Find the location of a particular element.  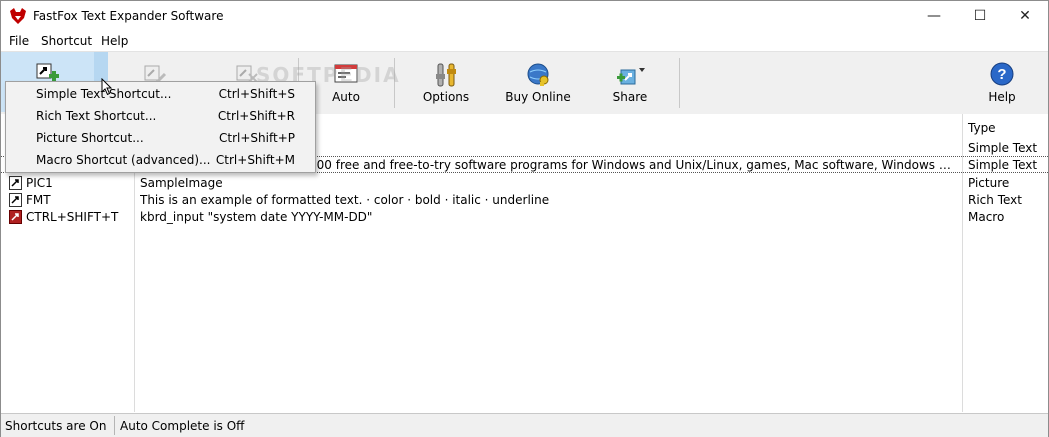

picture-shortcut-icon is located at coordinates (15, 183).